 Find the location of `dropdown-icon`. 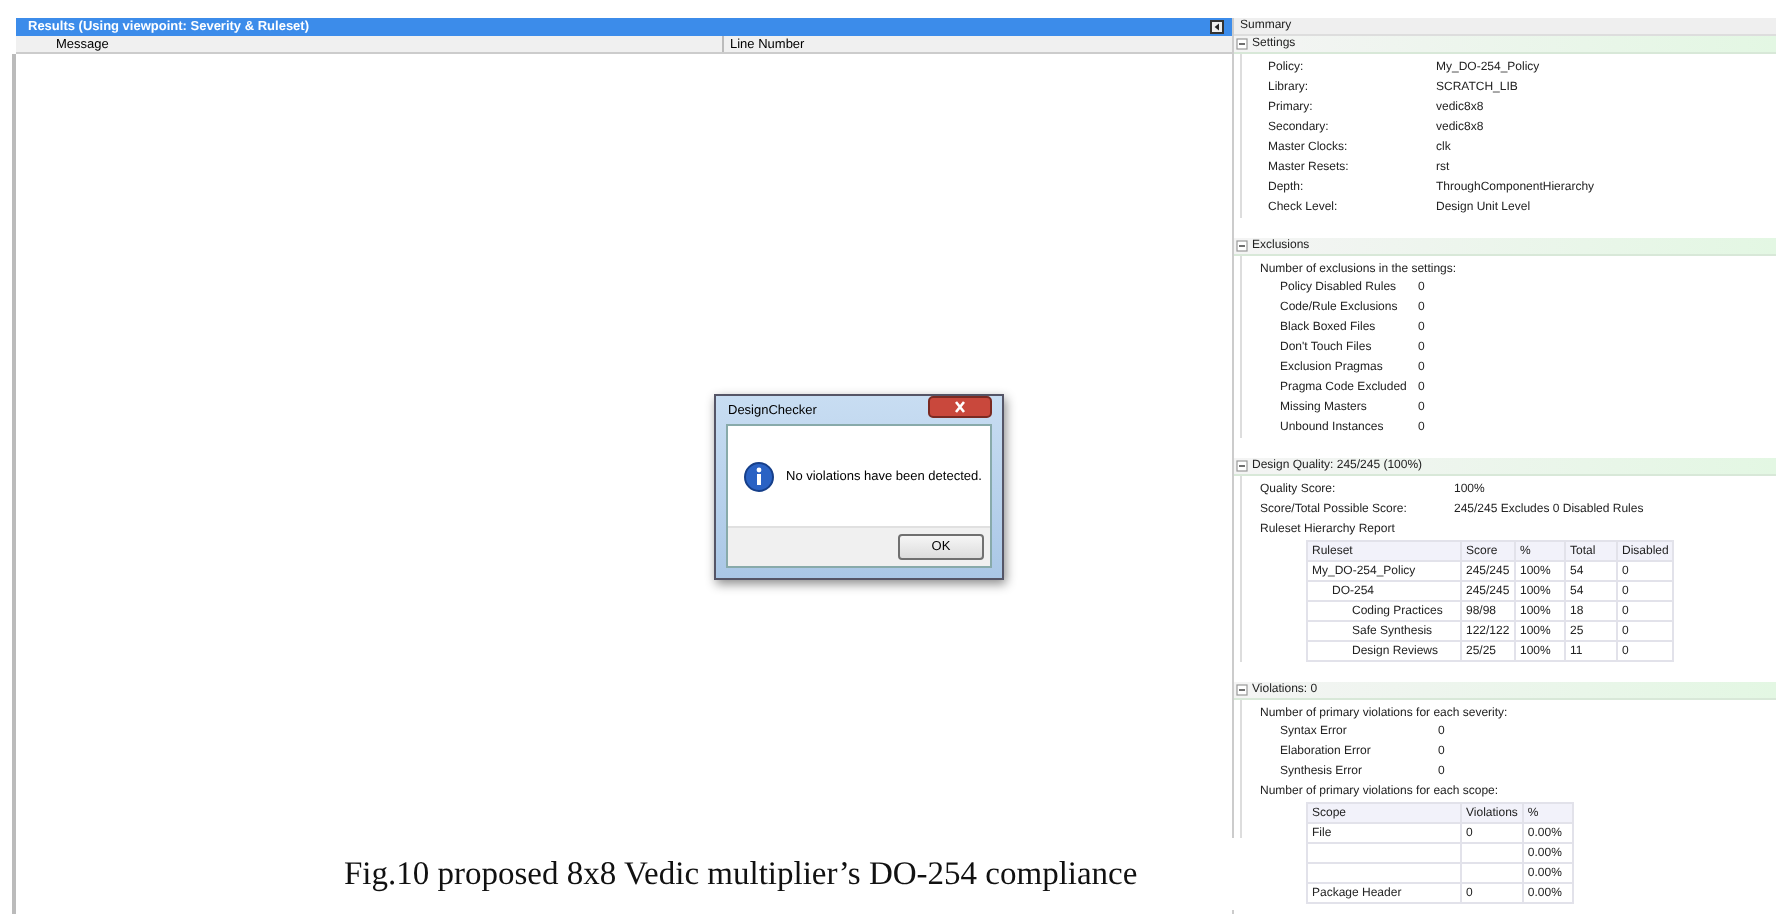

dropdown-icon is located at coordinates (1217, 27).